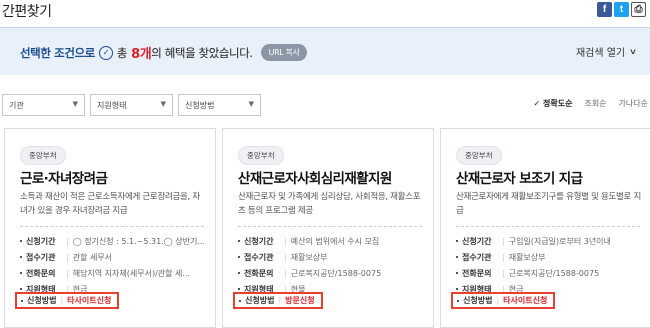  I want to click on support-type-select: 지원형태 ▼, so click(131, 105).